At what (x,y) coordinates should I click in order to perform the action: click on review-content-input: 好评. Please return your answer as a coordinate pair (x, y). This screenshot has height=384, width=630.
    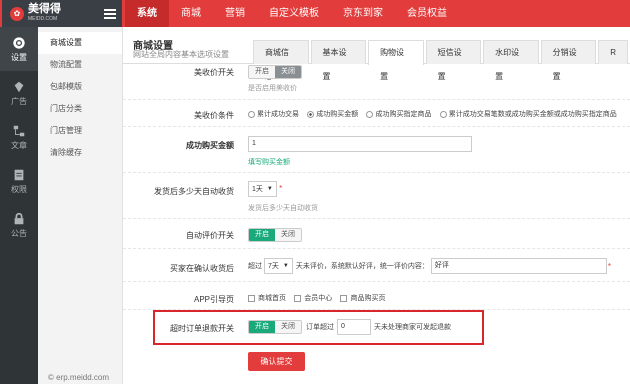
    Looking at the image, I should click on (518, 266).